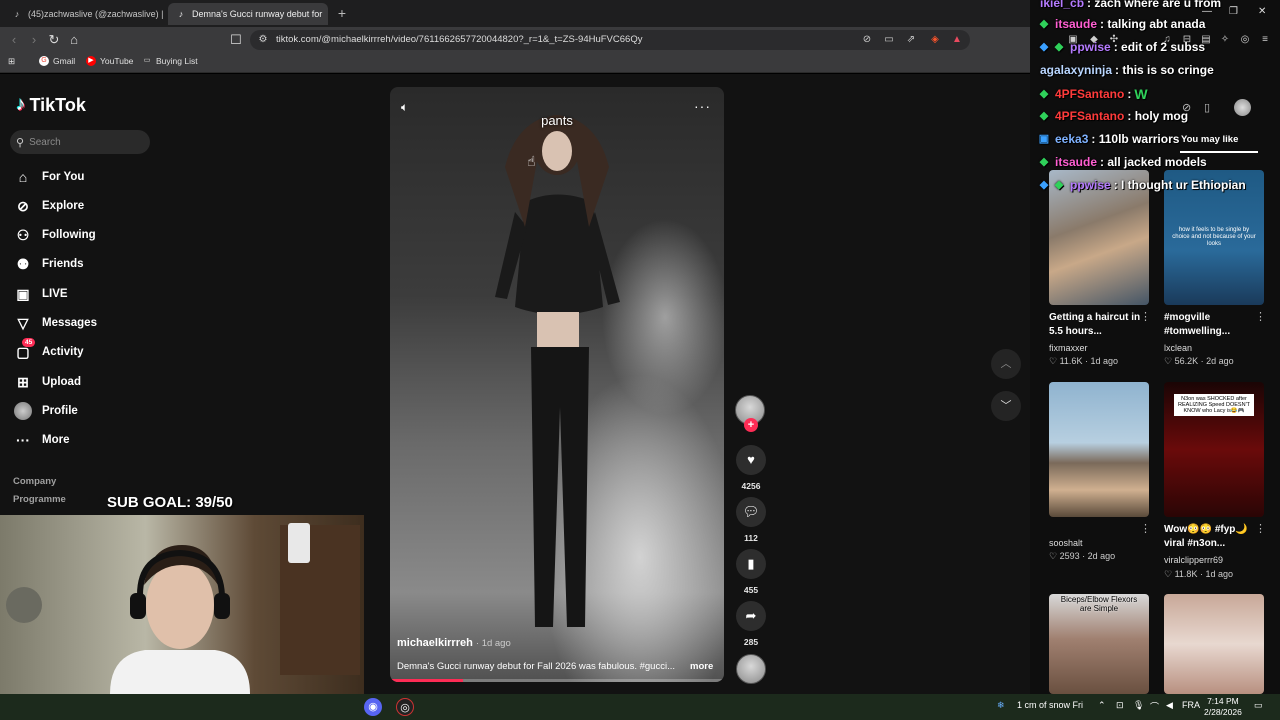 The height and width of the screenshot is (720, 1280). What do you see at coordinates (1169, 705) in the screenshot?
I see `speaker-icon: ◀︎` at bounding box center [1169, 705].